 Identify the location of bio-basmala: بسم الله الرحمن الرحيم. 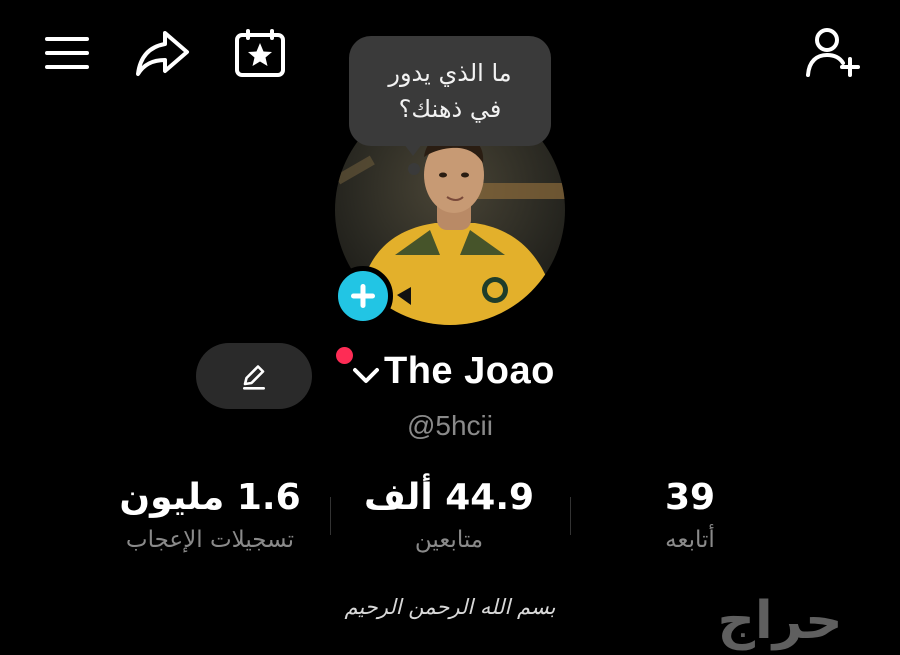
(450, 607).